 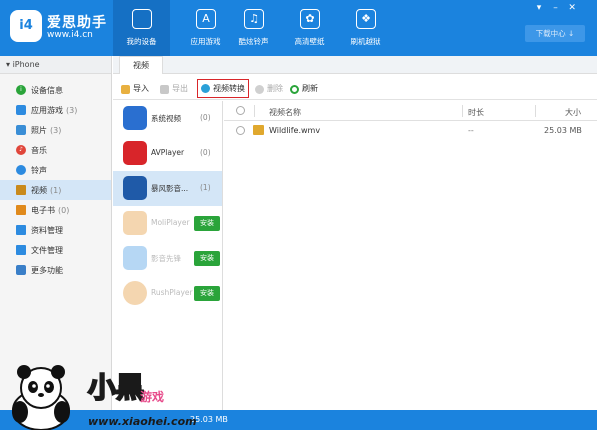 I want to click on player-count: (0), so click(x=205, y=117).